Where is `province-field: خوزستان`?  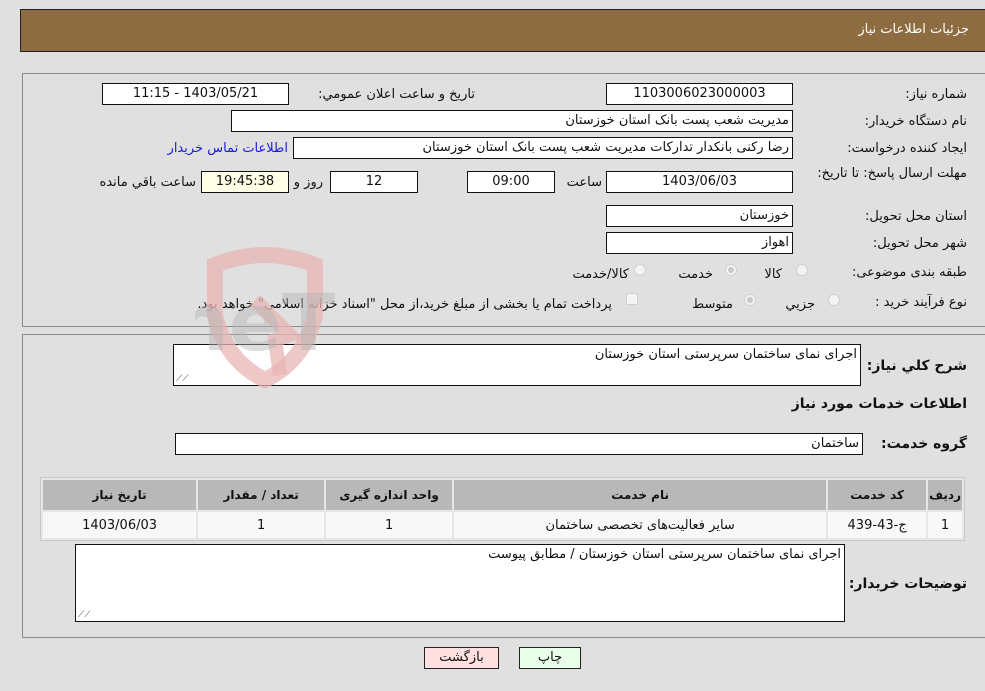
province-field: خوزستان is located at coordinates (699, 216).